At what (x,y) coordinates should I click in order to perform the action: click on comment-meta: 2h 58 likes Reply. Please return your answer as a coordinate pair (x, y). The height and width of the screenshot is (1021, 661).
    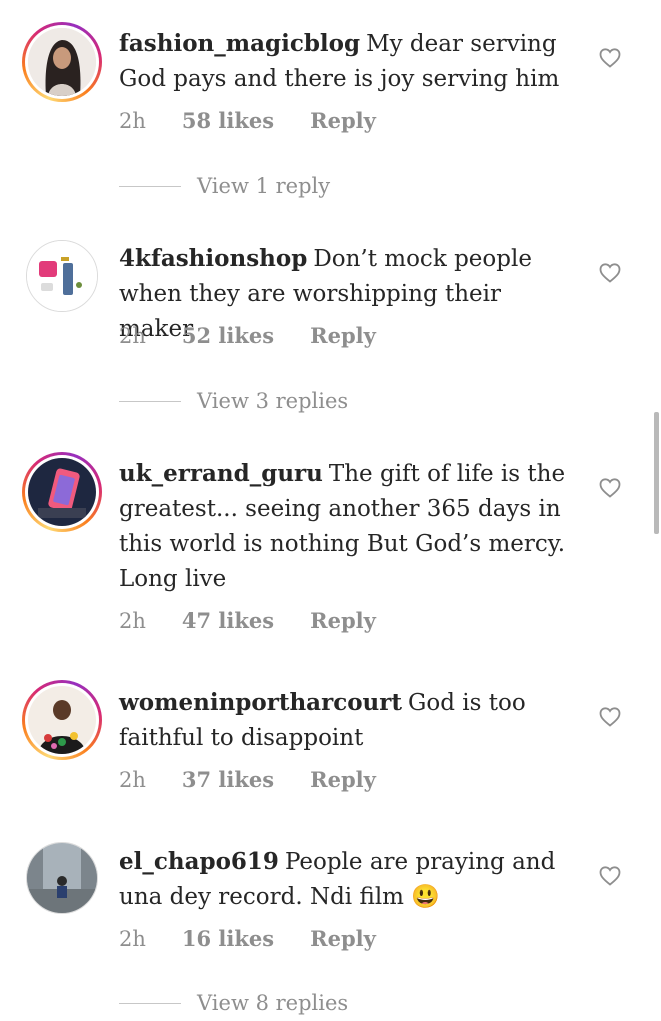
    Looking at the image, I should click on (247, 120).